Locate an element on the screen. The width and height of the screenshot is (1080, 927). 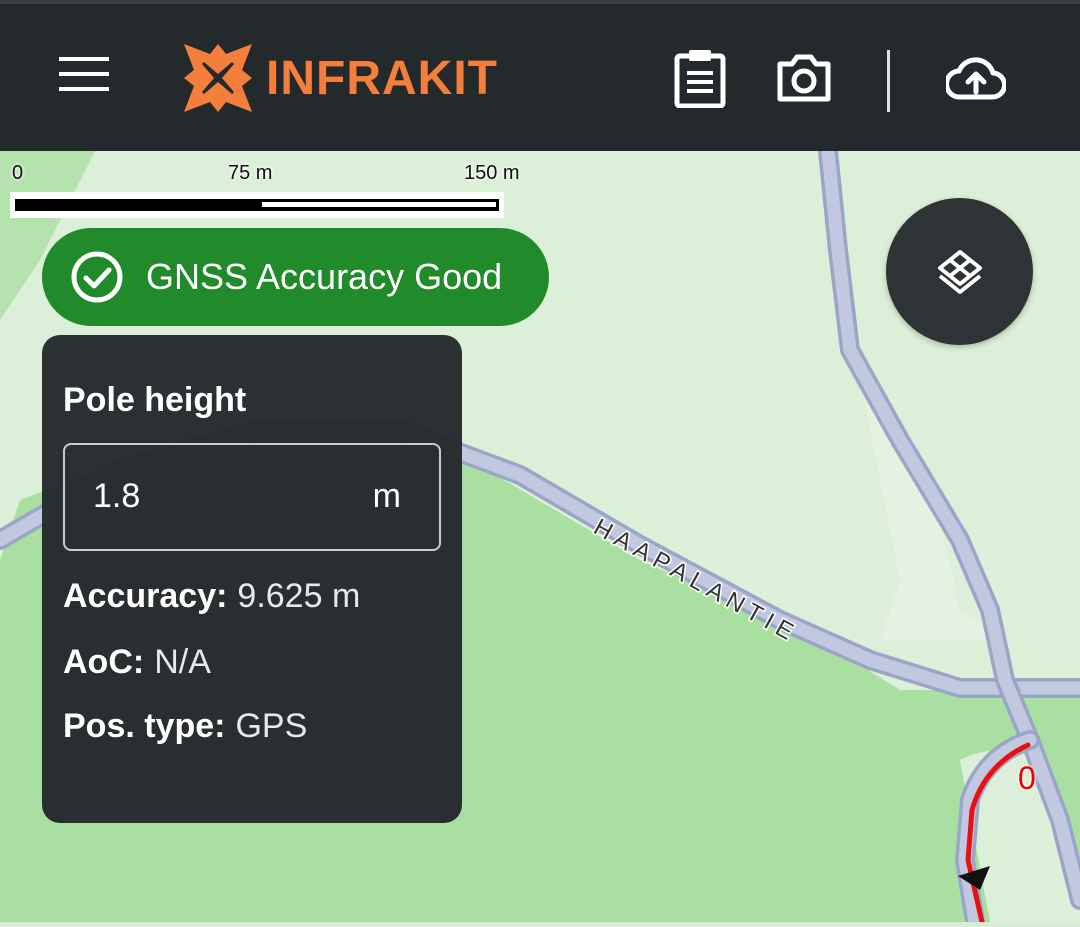
cloud-upload-icon is located at coordinates (976, 78).